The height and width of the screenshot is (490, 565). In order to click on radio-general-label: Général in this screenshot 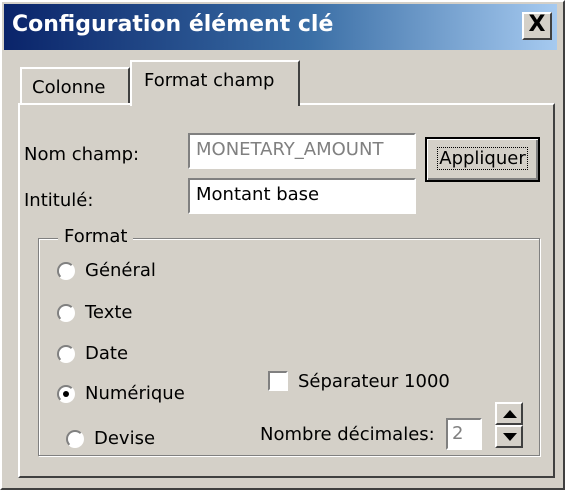, I will do `click(120, 270)`.